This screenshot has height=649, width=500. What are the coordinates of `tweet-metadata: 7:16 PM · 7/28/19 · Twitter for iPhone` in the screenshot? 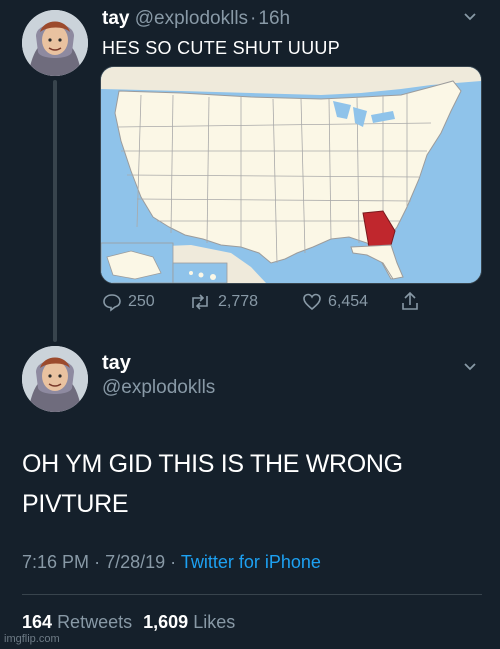 It's located at (171, 562).